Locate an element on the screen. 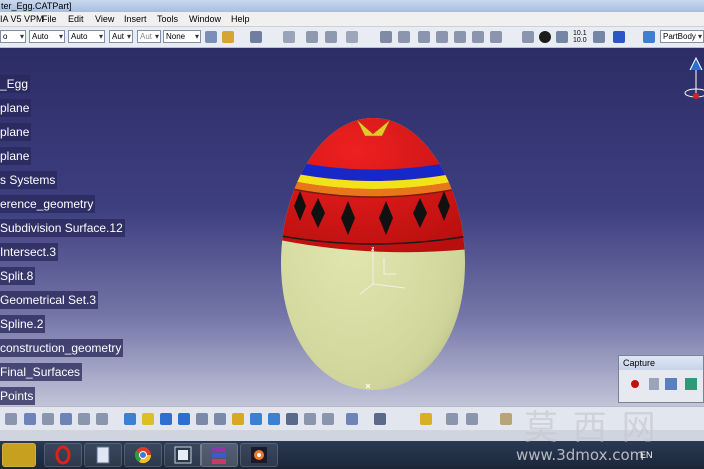  painter-icon is located at coordinates (211, 37).